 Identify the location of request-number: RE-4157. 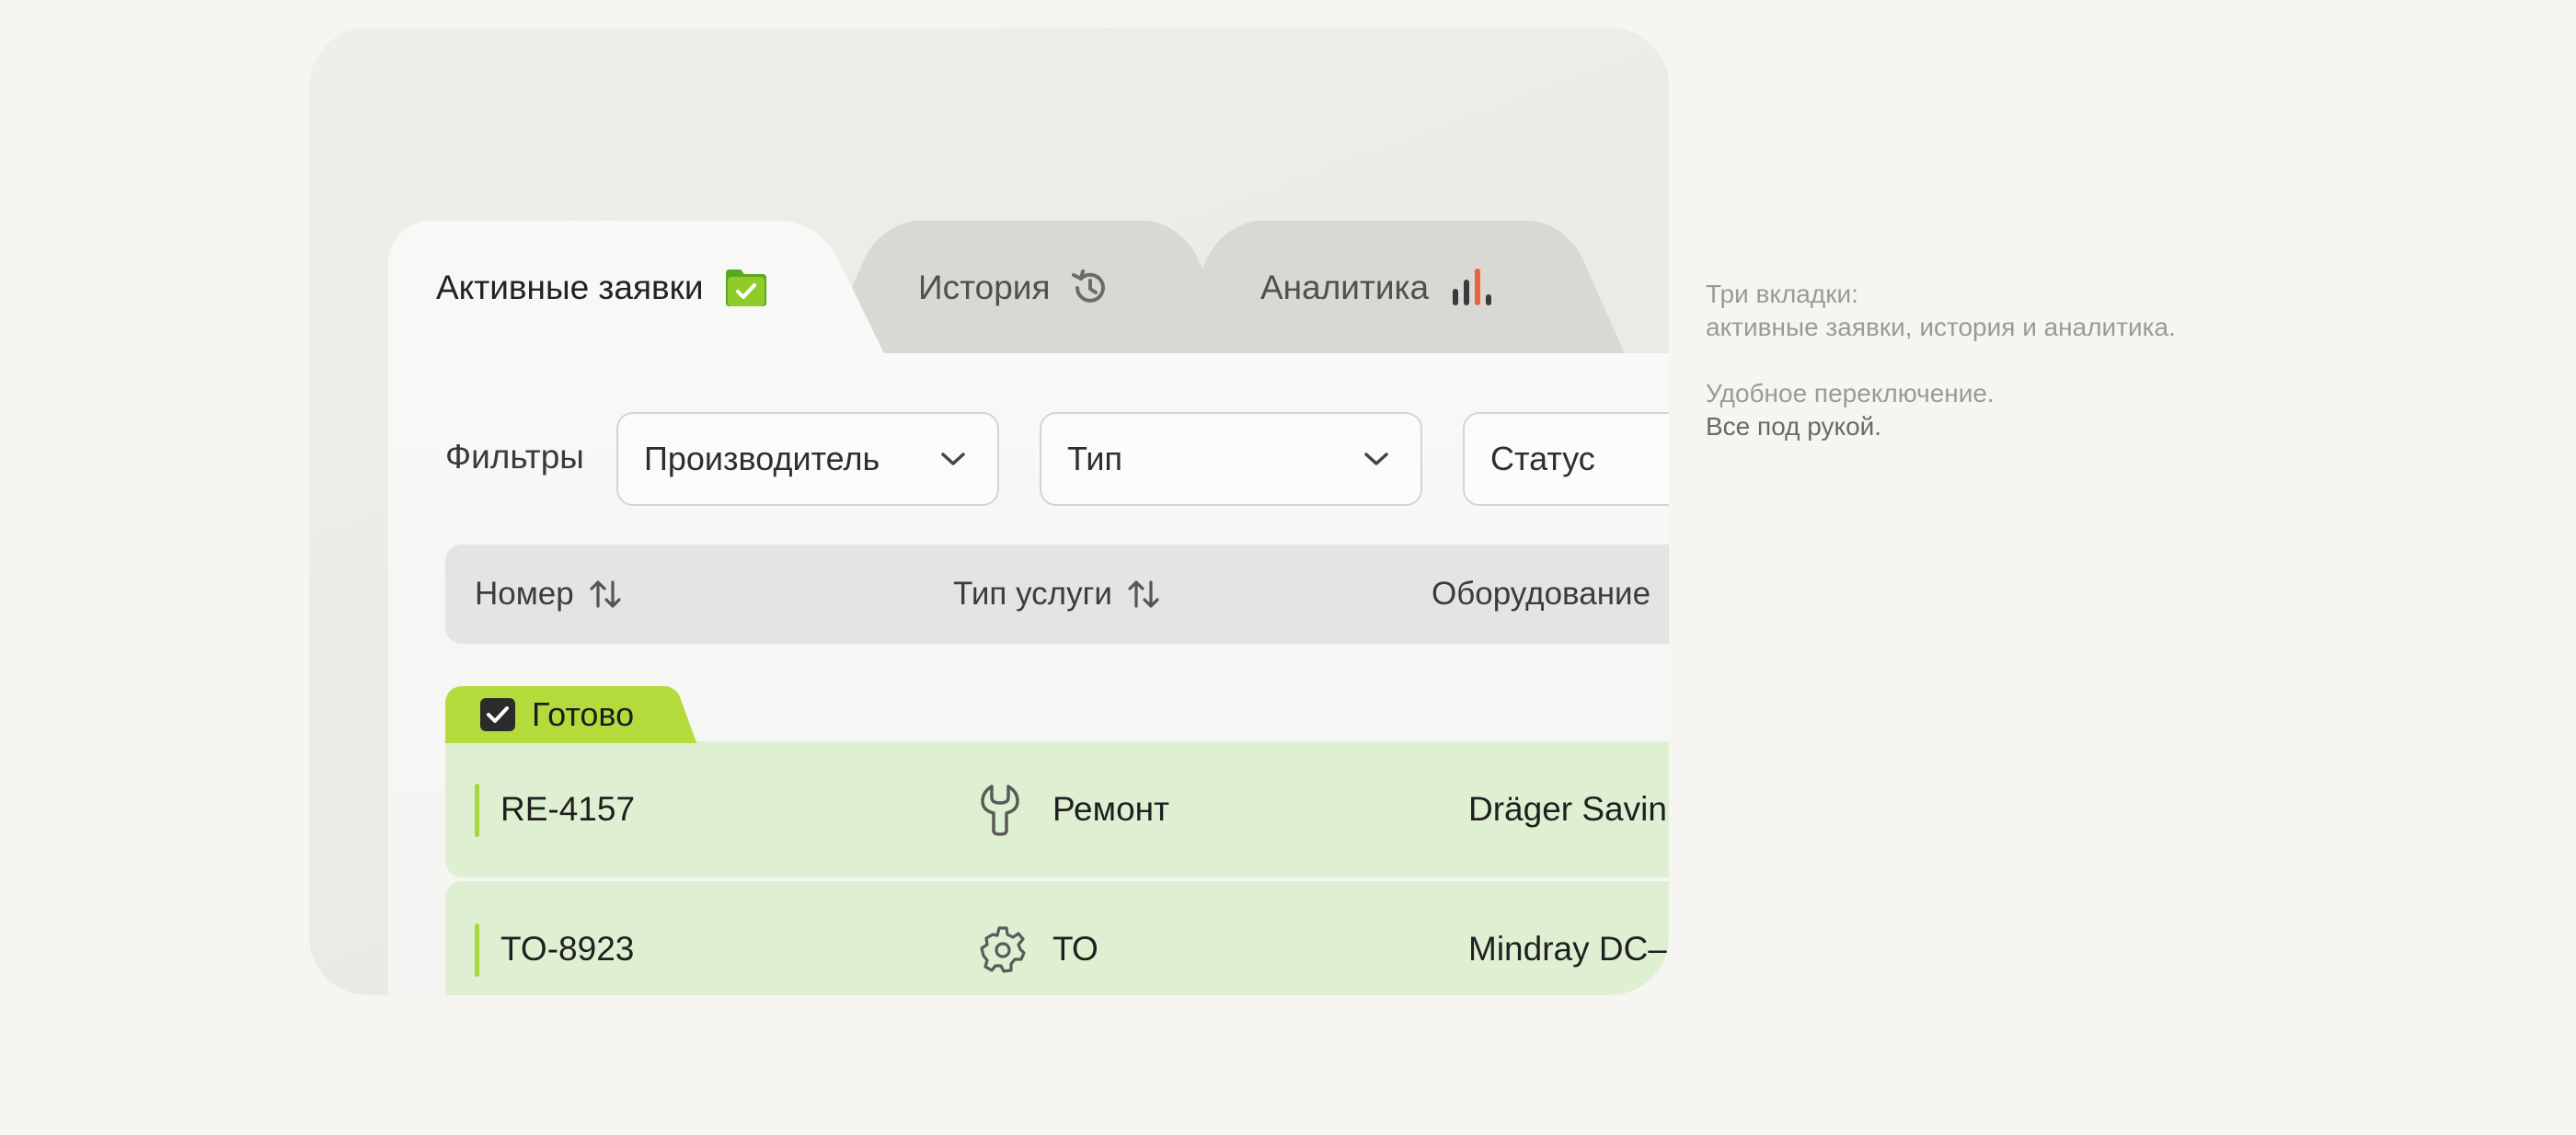
(568, 809).